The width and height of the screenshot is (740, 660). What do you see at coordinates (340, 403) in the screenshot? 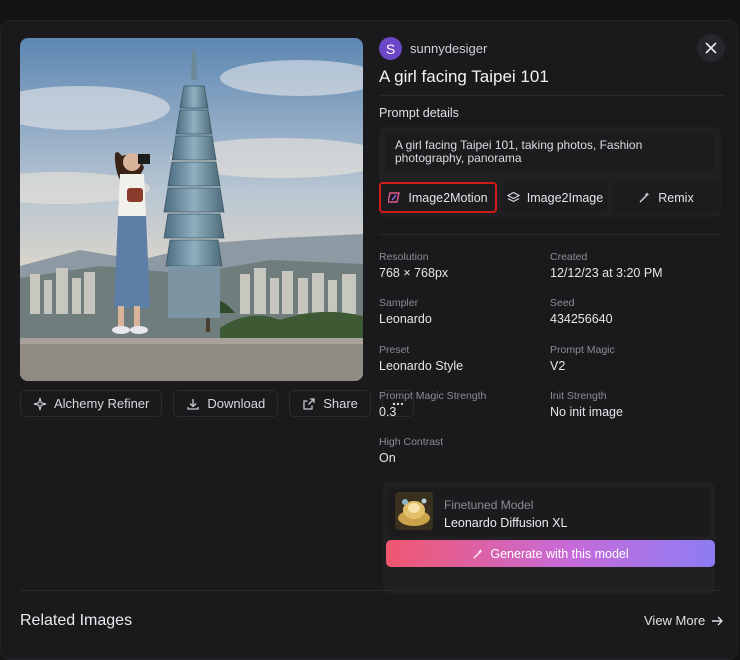
I see `share-label: Share` at bounding box center [340, 403].